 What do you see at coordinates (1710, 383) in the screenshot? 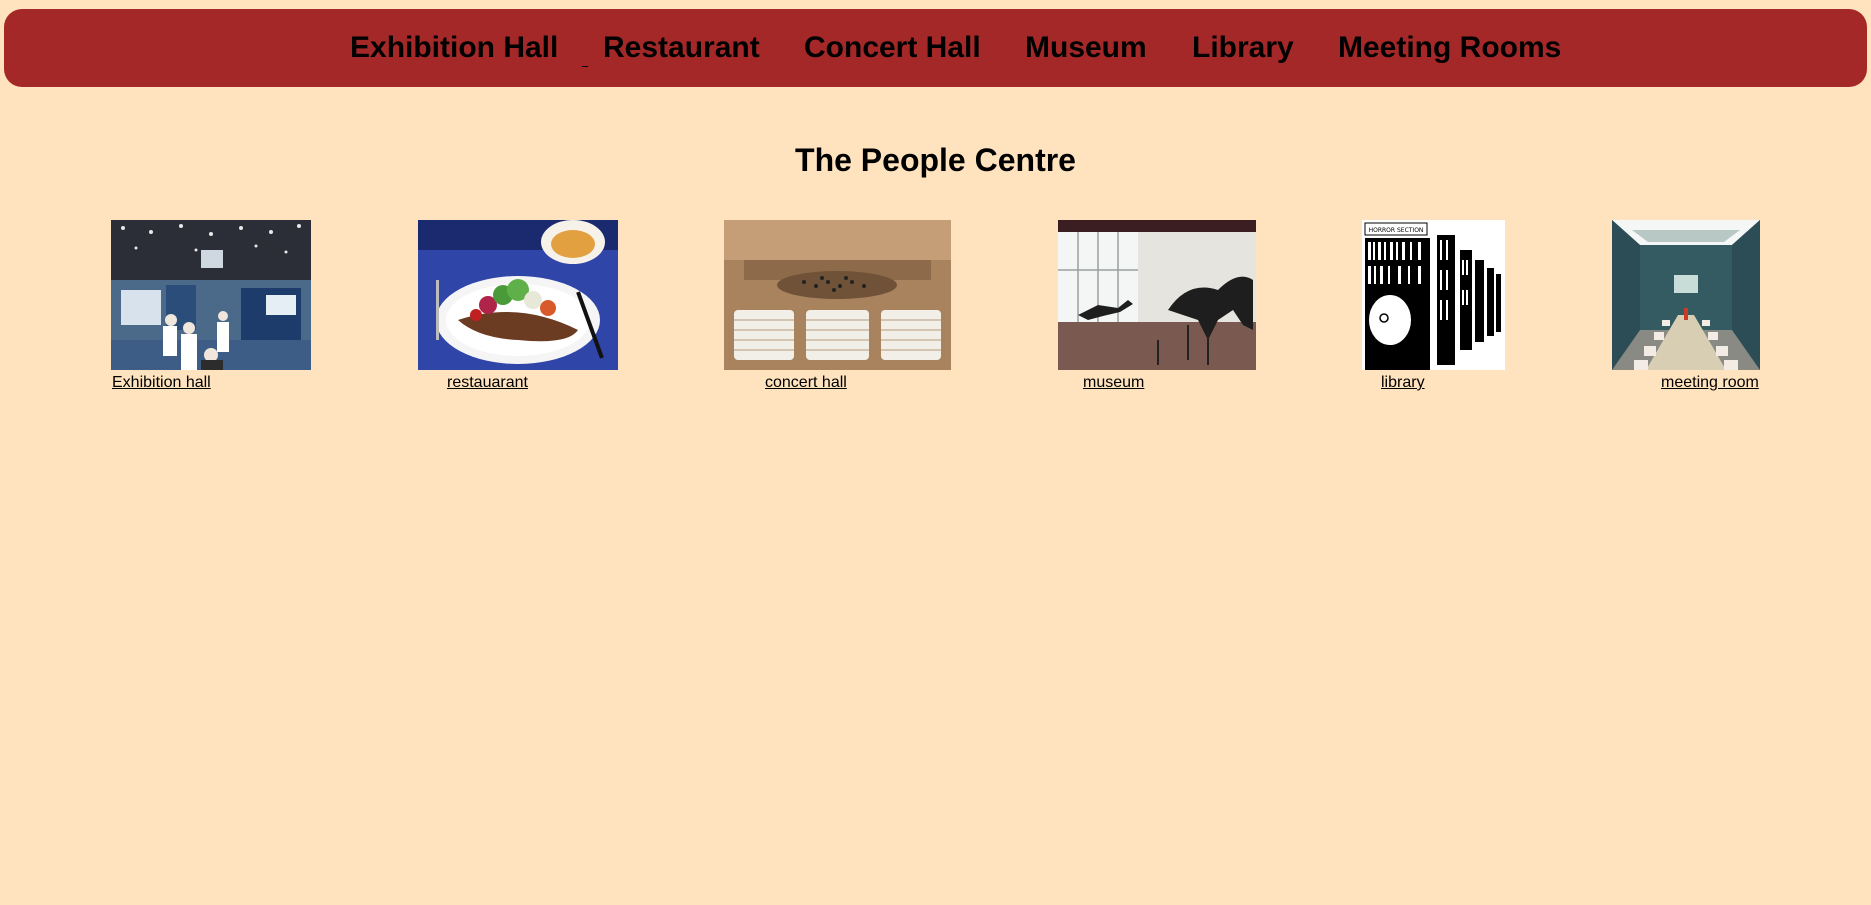
I see `meeting-room-caption: meeting room` at bounding box center [1710, 383].